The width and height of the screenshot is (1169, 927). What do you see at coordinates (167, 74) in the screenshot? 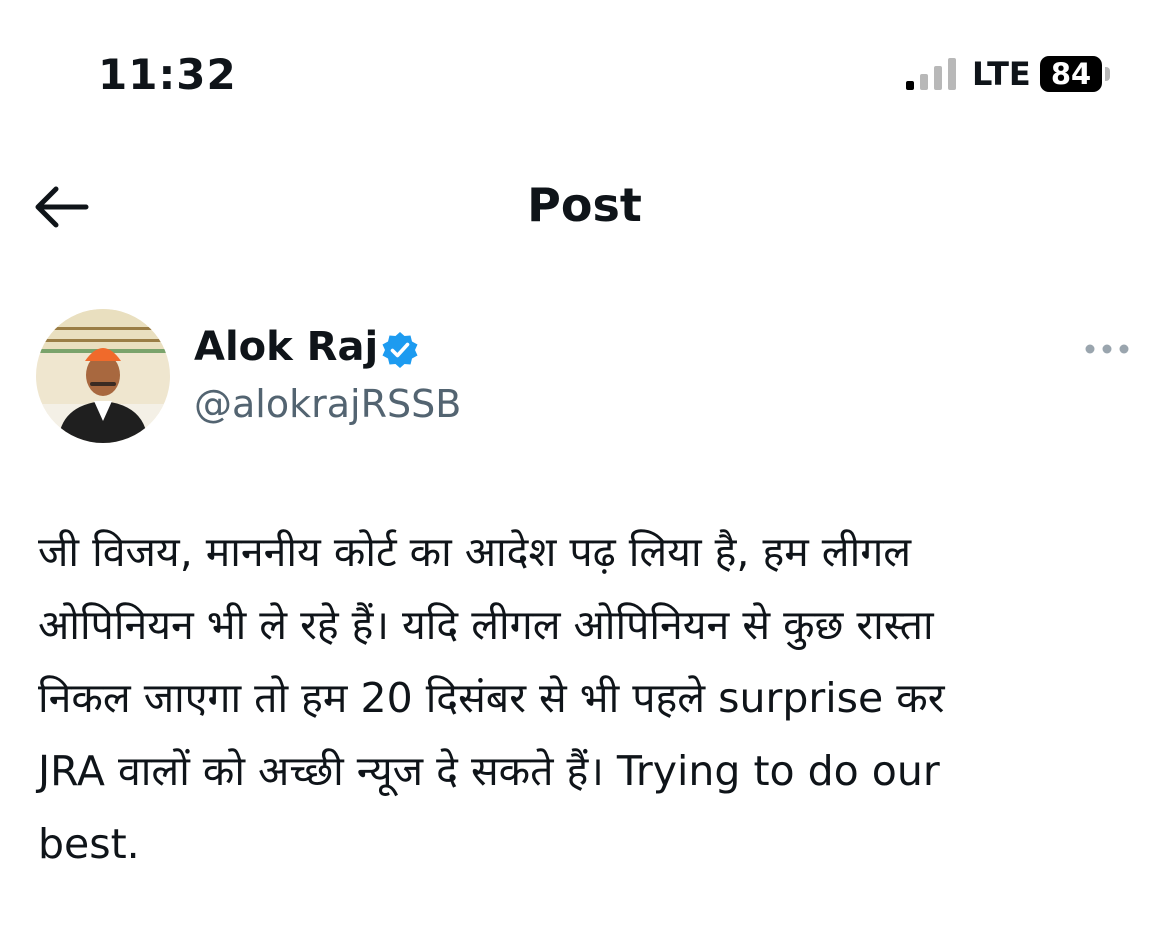
I see `status-time: 11:32` at bounding box center [167, 74].